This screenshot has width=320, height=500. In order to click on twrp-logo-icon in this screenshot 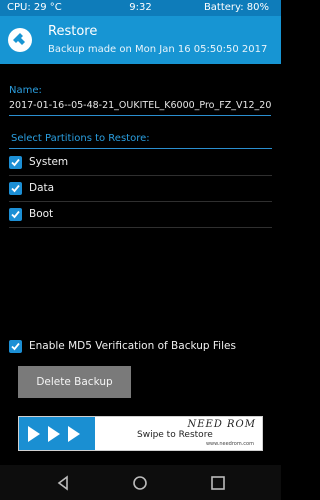, I will do `click(20, 40)`.